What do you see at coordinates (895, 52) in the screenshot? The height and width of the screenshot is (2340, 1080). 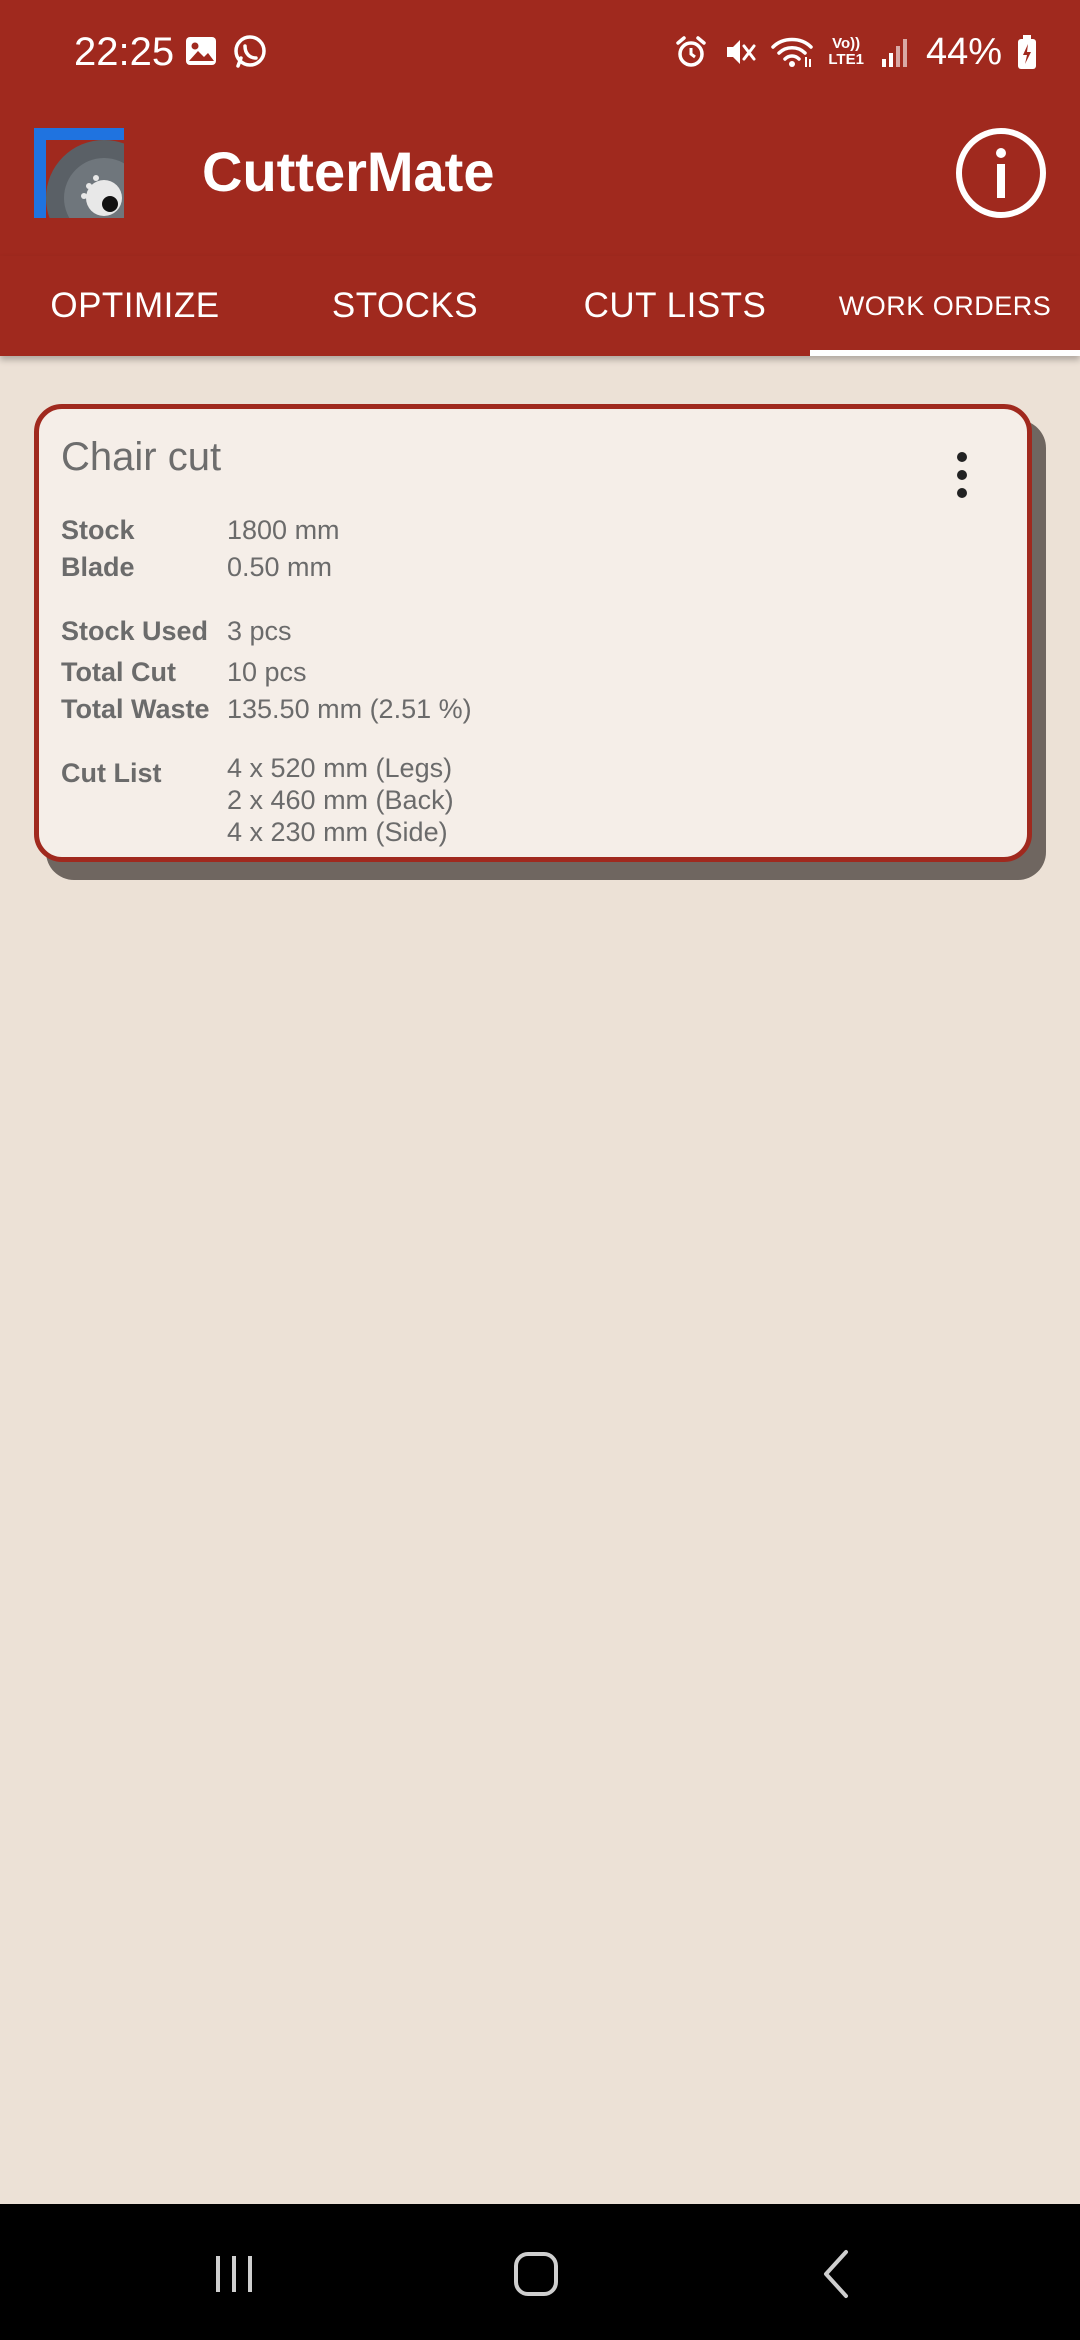 I see `signal-icon` at bounding box center [895, 52].